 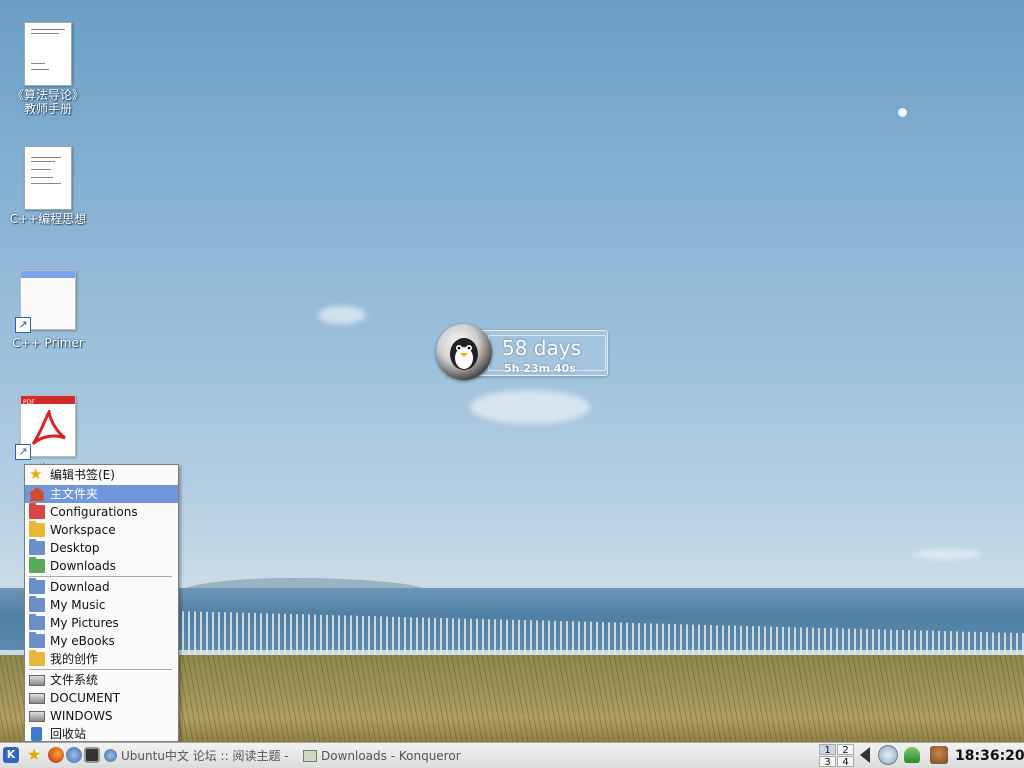 I want to click on menu-item-downloads: Downloads, so click(x=101, y=566).